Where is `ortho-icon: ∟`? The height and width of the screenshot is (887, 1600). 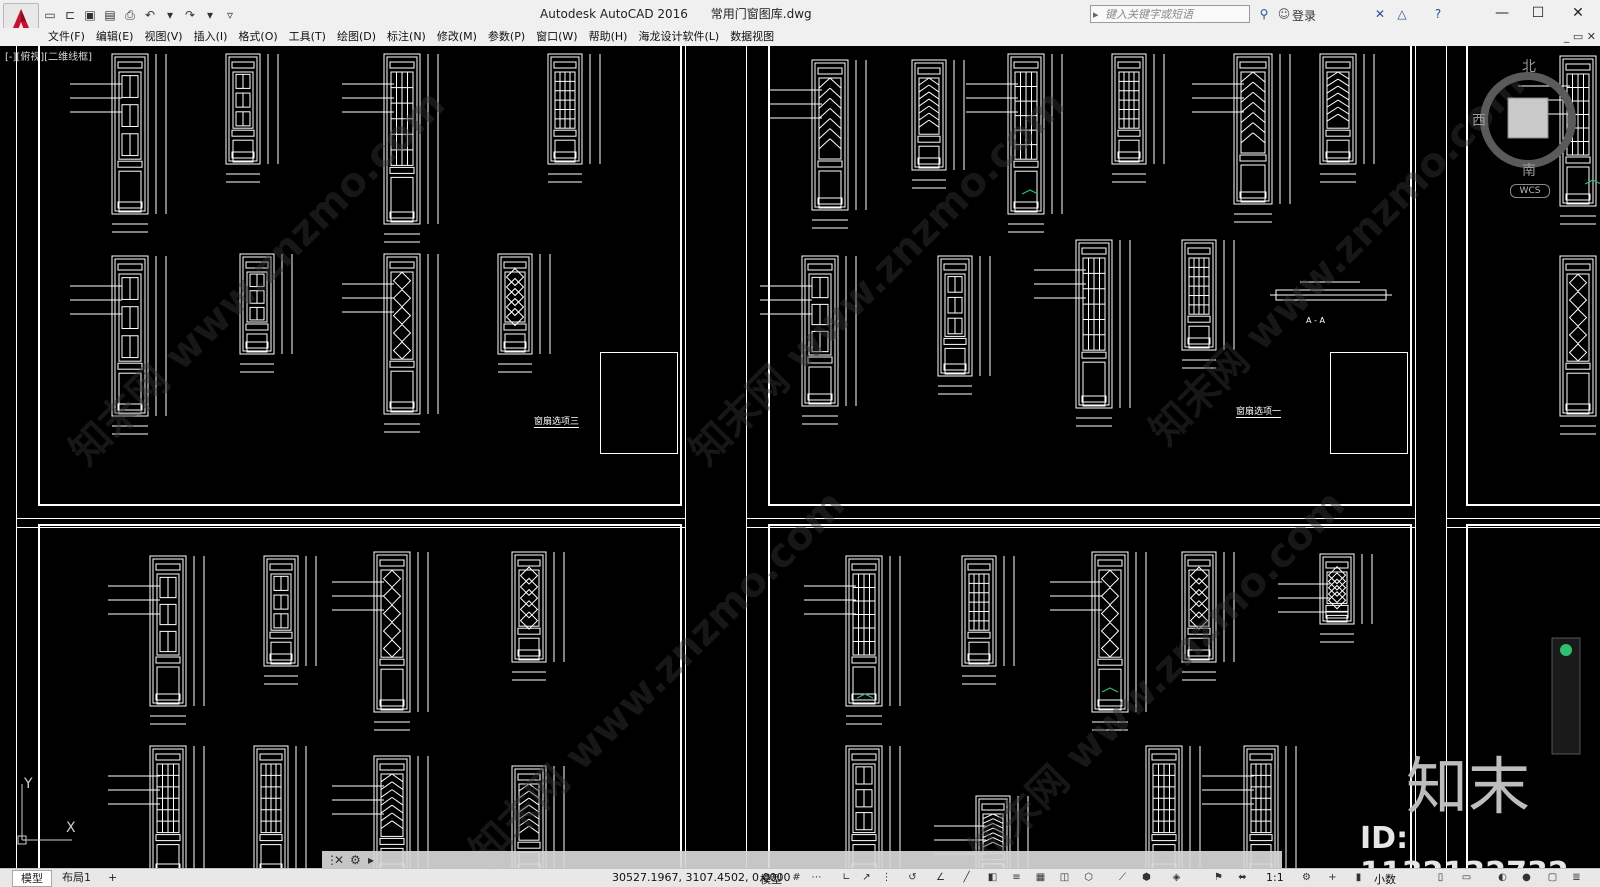
ortho-icon: ∟ is located at coordinates (846, 877).